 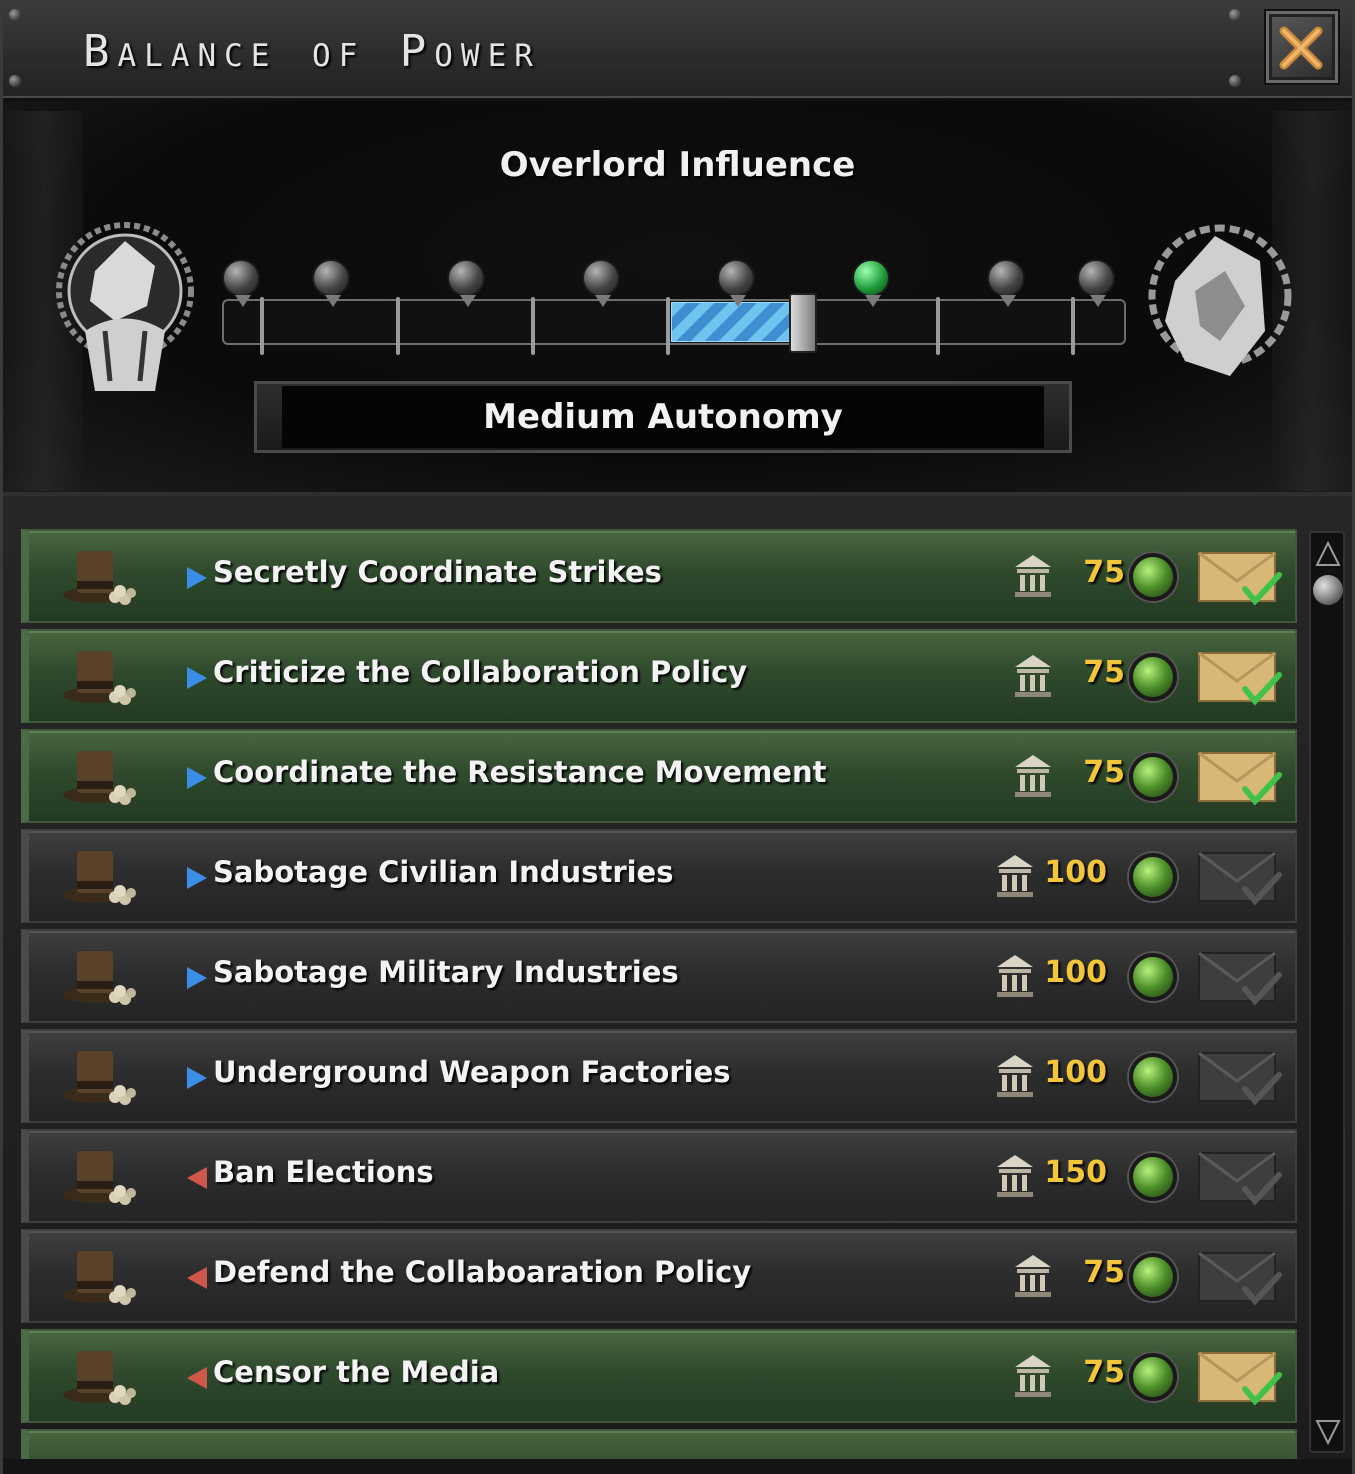 I want to click on decision-label: Sabotage Military Industries, so click(x=446, y=972).